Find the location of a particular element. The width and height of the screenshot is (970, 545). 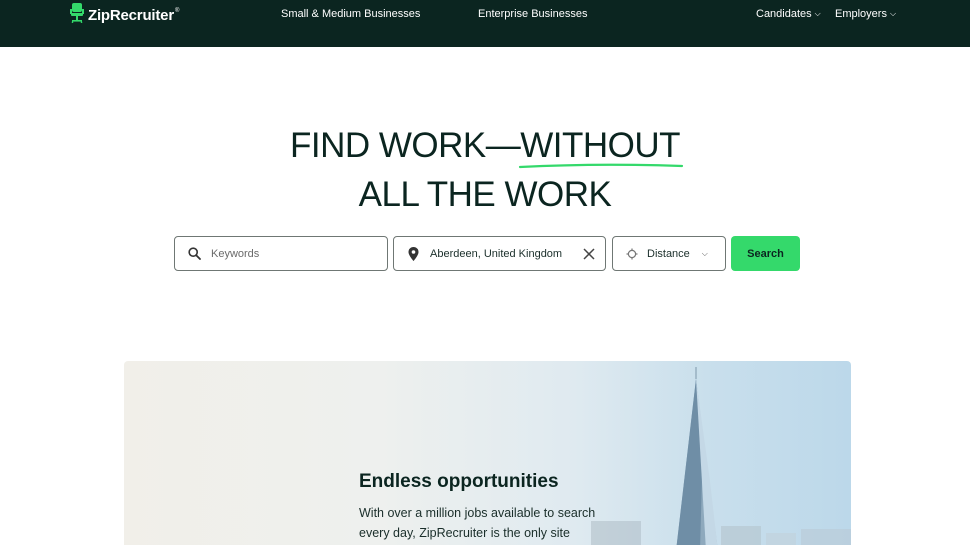

close-icon is located at coordinates (589, 254).